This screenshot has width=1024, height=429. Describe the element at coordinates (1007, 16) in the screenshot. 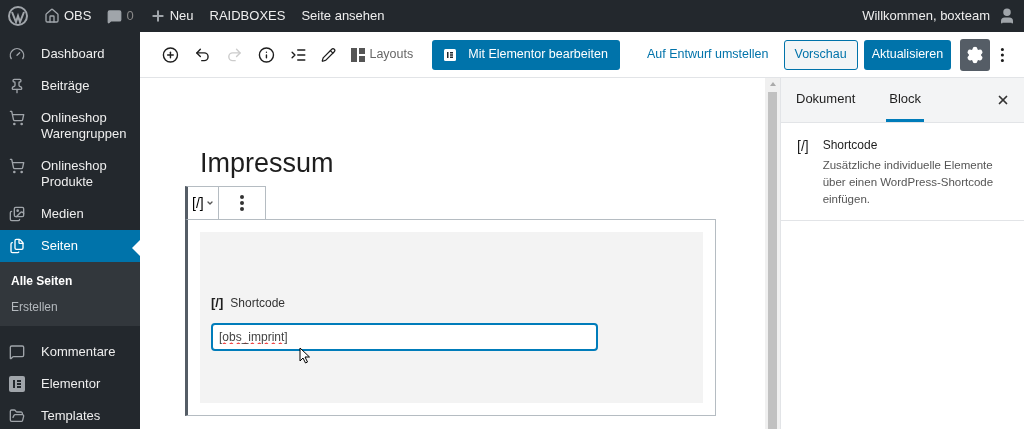

I see `user-icon` at that location.